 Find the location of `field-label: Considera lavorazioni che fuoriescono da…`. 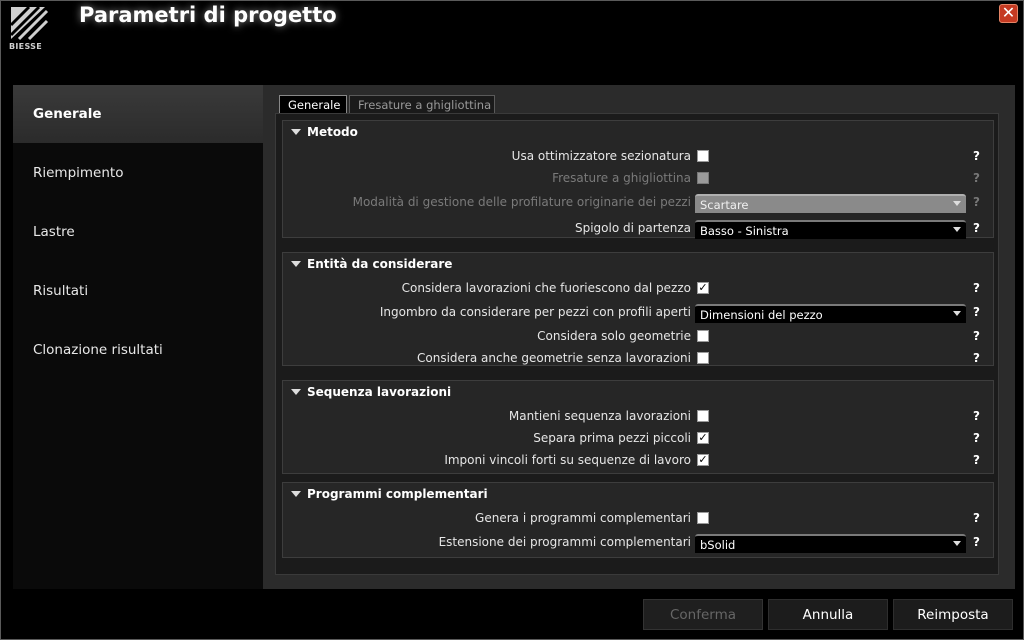

field-label: Considera lavorazioni che fuoriescono da… is located at coordinates (546, 288).